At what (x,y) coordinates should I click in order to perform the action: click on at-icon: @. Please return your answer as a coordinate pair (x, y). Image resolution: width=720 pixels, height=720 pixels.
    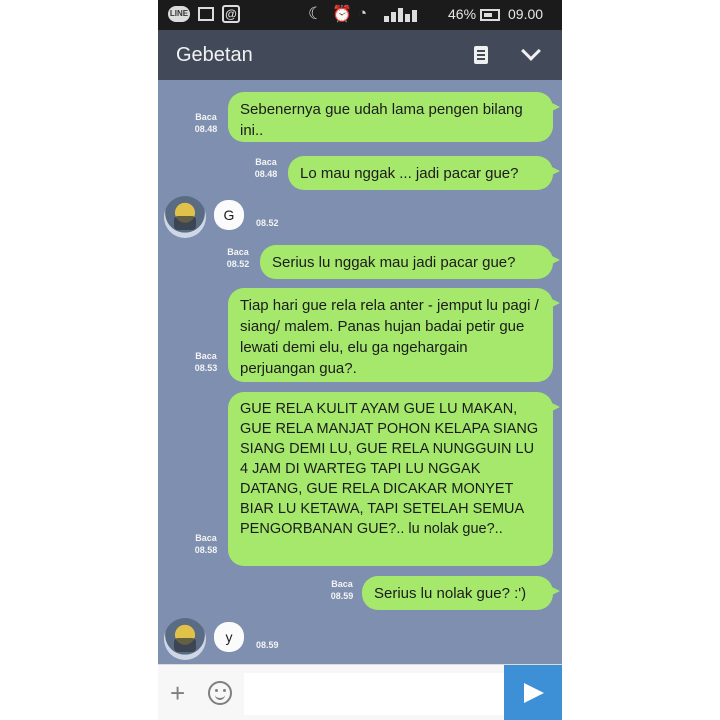
    Looking at the image, I should click on (231, 14).